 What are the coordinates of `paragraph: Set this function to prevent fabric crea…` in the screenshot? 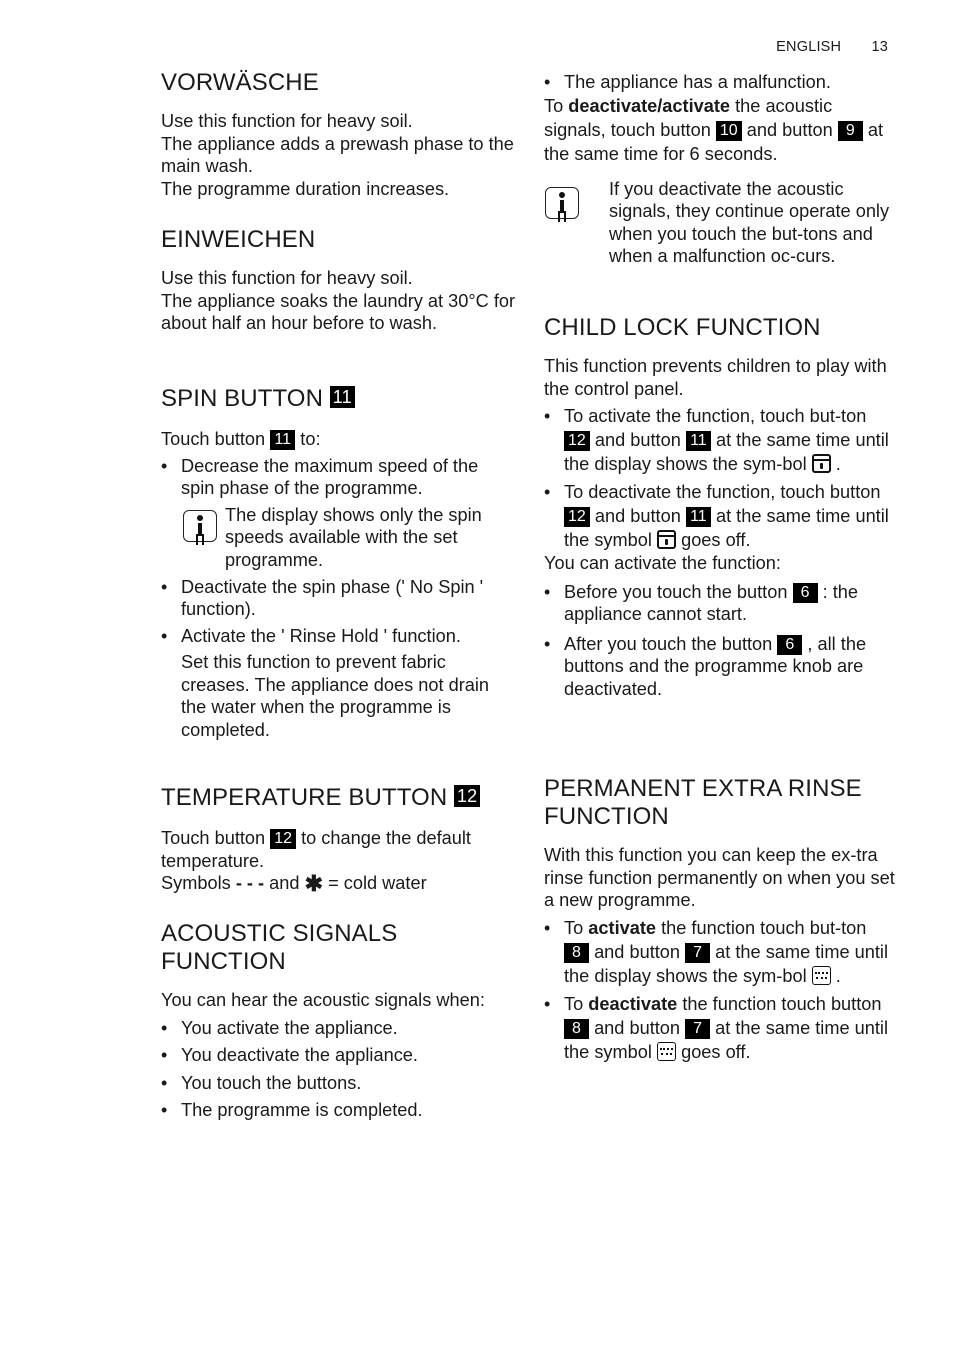 It's located at (335, 696).